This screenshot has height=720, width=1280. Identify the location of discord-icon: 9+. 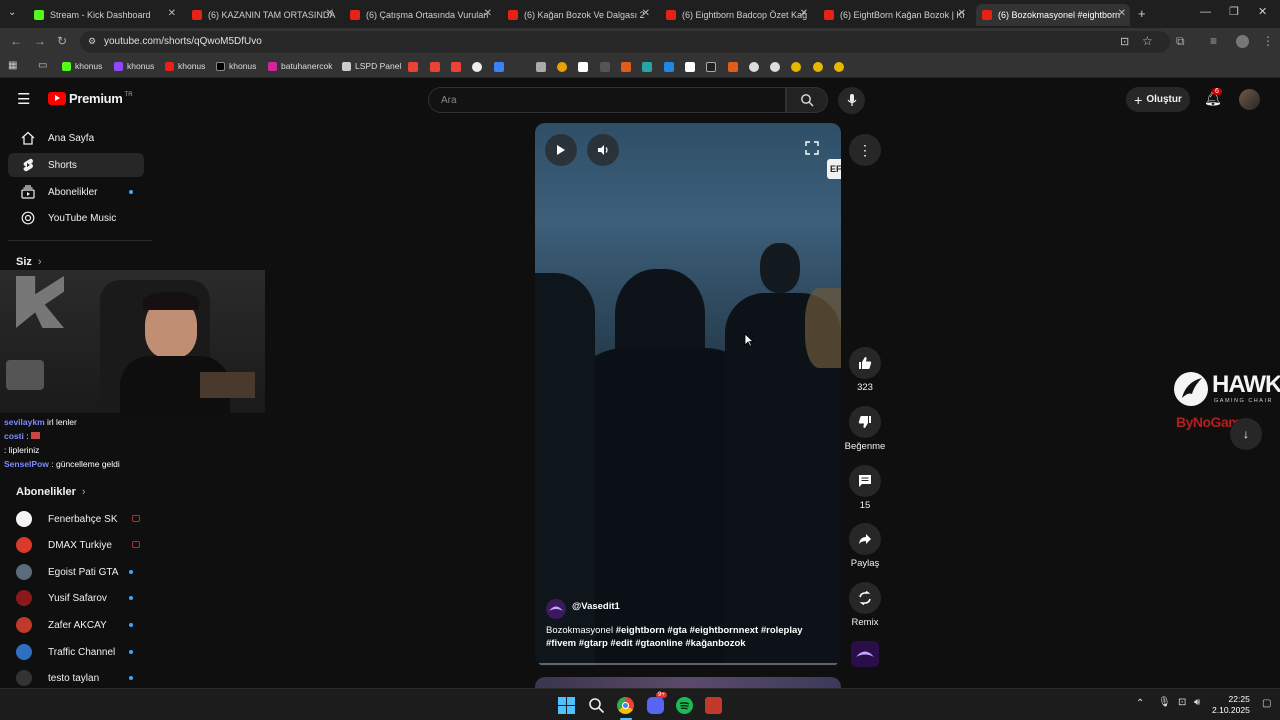
(657, 703).